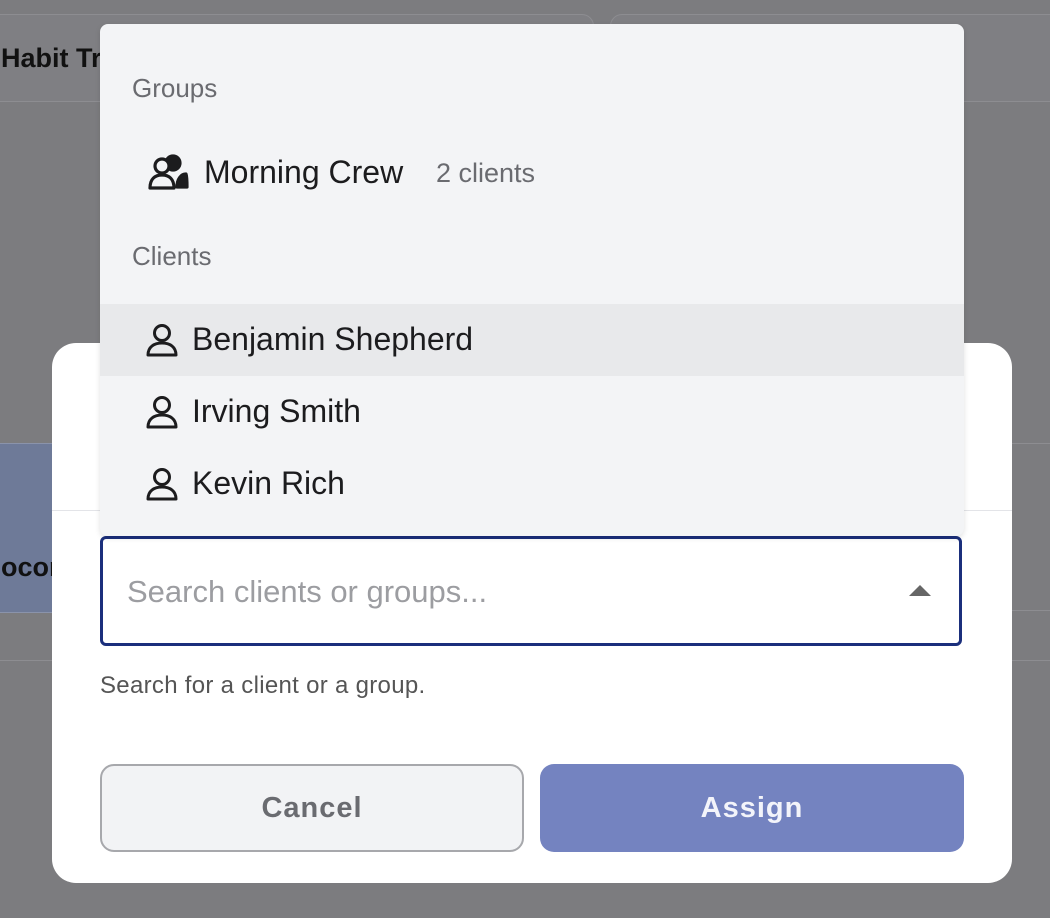 The width and height of the screenshot is (1050, 918). Describe the element at coordinates (172, 256) in the screenshot. I see `clients-section-label: Clients` at that location.